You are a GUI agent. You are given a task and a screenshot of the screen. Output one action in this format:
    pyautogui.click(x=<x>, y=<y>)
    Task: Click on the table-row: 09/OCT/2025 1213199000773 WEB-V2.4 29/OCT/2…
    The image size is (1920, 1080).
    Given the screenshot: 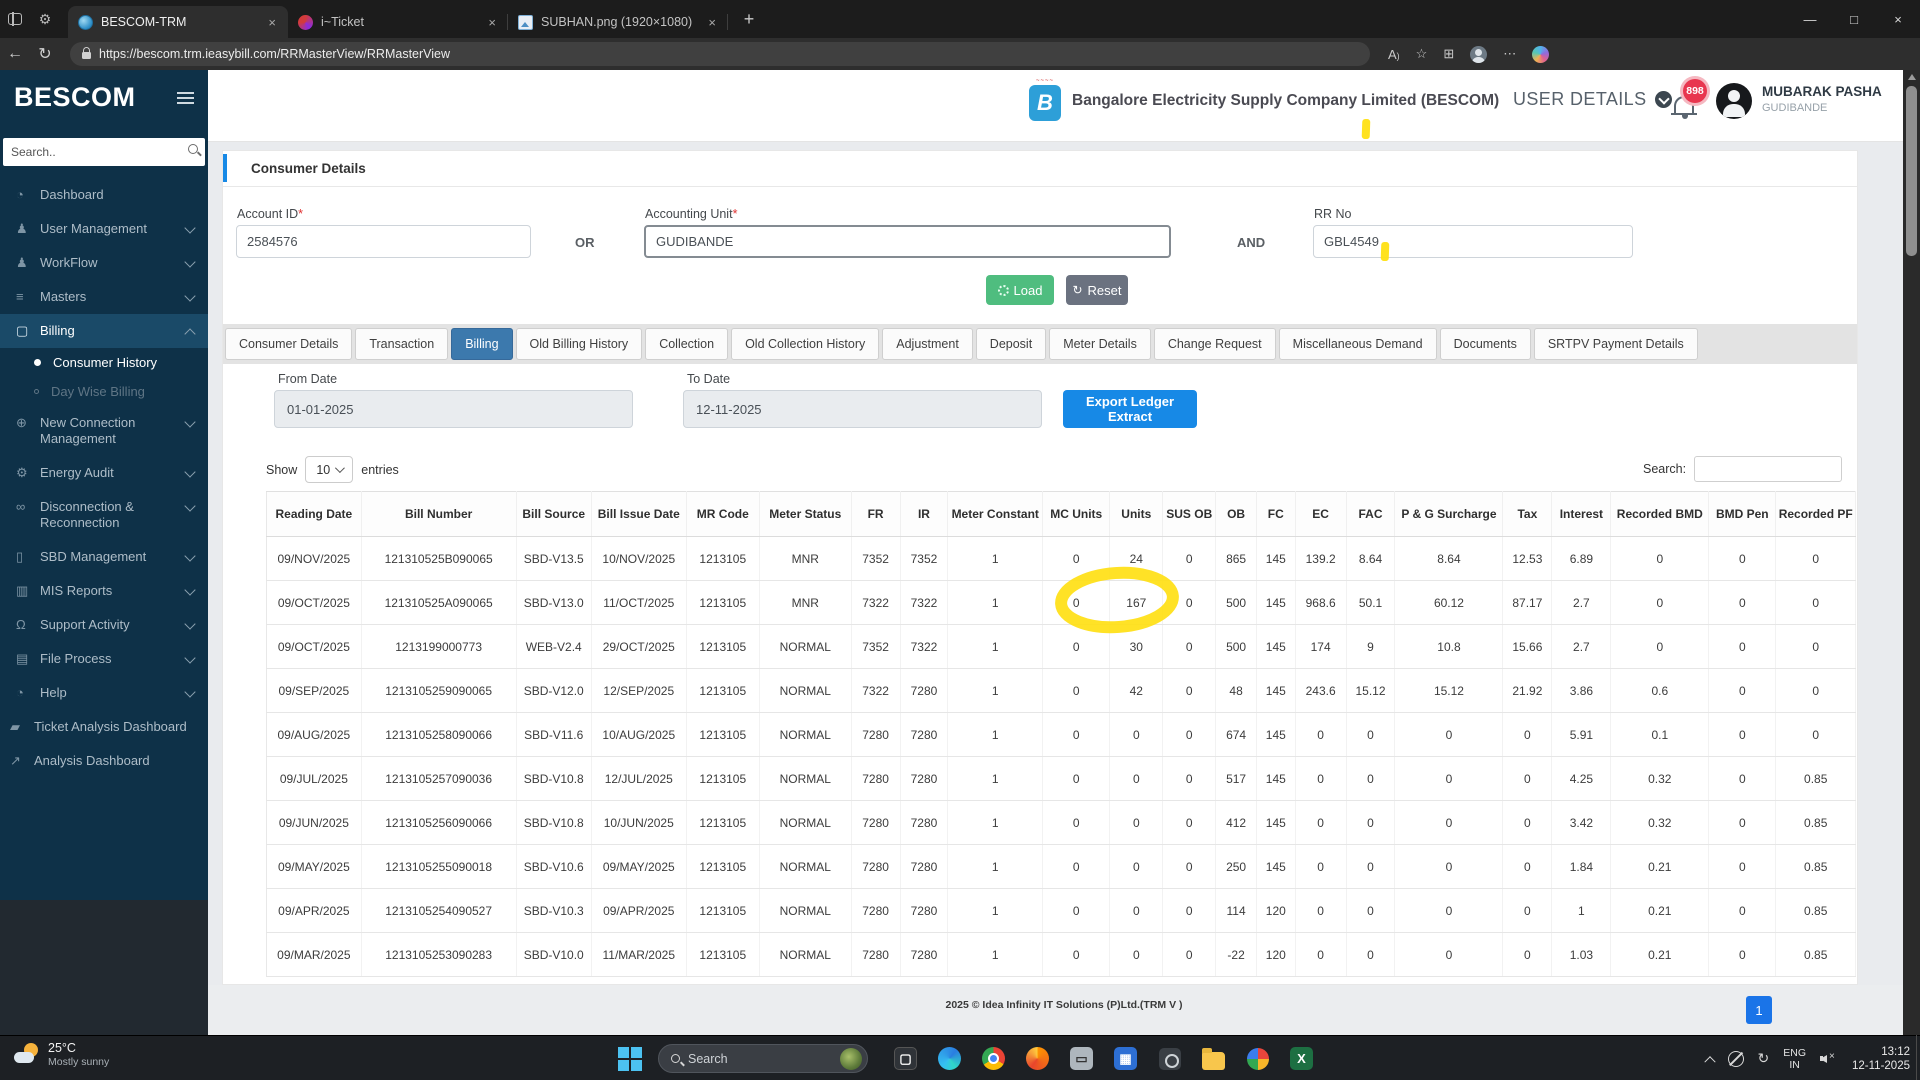 What is the action you would take?
    pyautogui.click(x=1061, y=646)
    